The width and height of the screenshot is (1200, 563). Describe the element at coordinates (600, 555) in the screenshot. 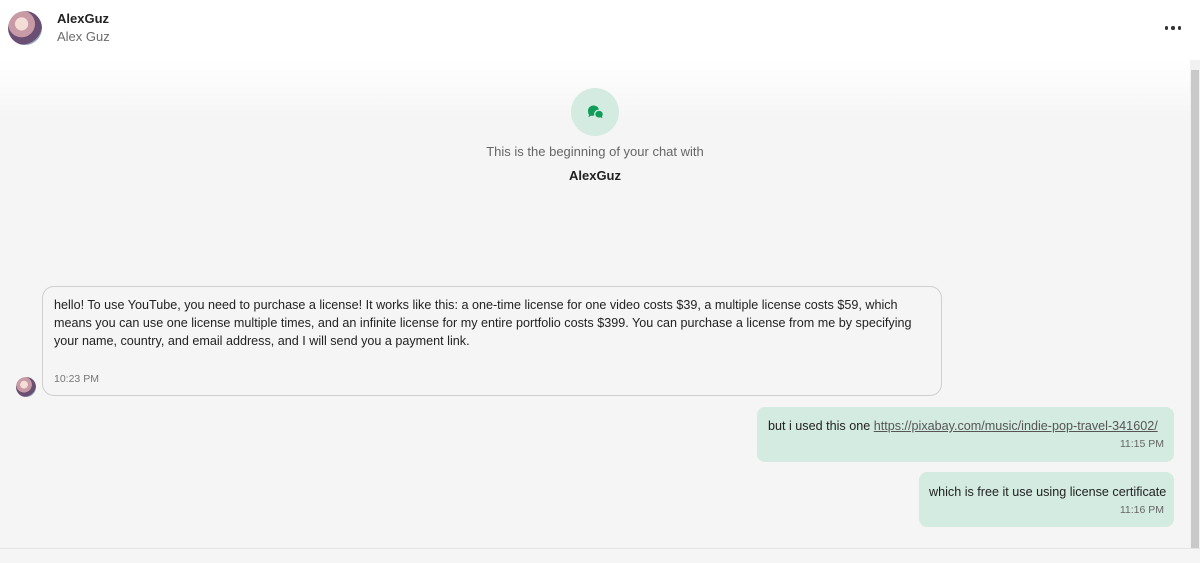

I see `composer-edge` at that location.